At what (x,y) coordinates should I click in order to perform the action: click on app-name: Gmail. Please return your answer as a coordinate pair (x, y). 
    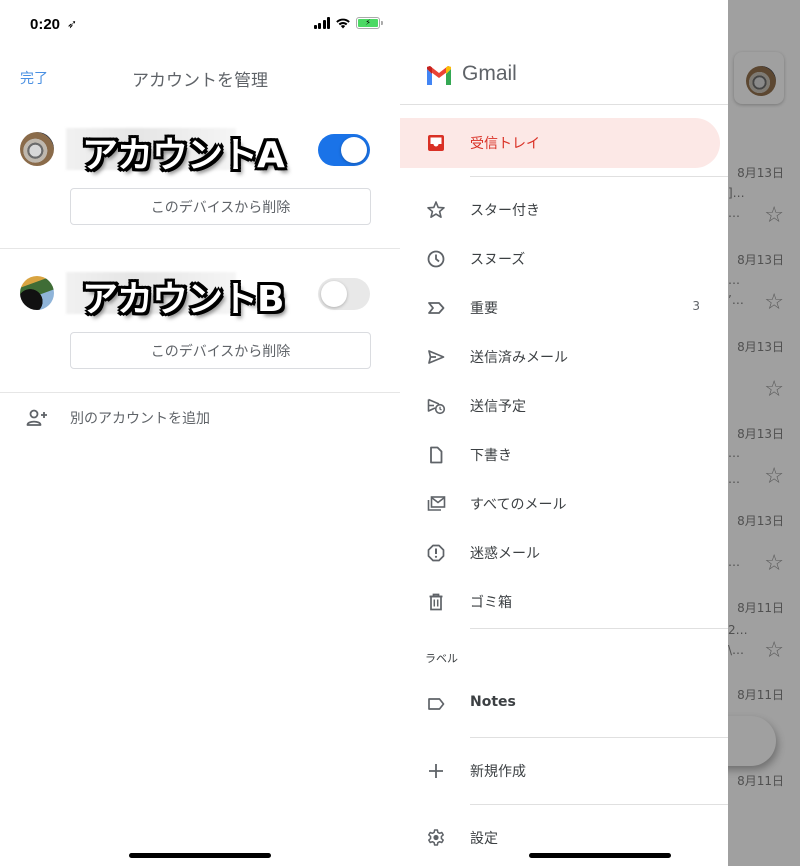
    Looking at the image, I should click on (489, 73).